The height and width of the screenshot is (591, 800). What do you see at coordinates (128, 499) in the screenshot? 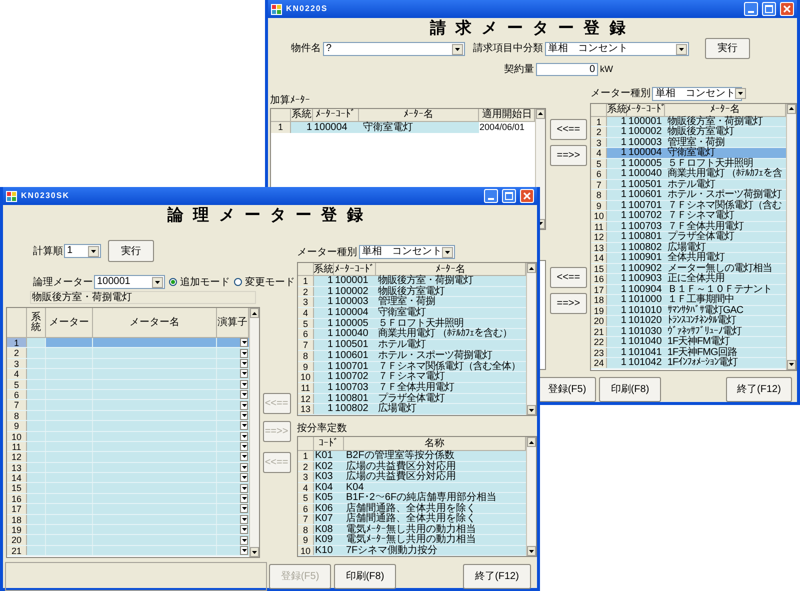
I see `table-row: 16` at bounding box center [128, 499].